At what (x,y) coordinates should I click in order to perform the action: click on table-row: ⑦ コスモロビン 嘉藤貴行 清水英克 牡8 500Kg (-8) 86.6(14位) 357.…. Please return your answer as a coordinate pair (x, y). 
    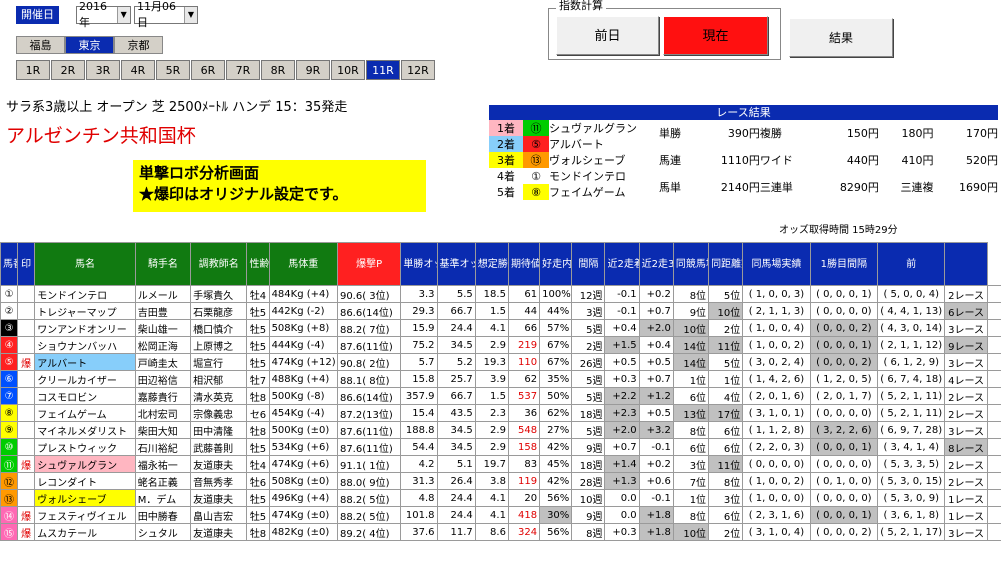
    Looking at the image, I should click on (500, 396).